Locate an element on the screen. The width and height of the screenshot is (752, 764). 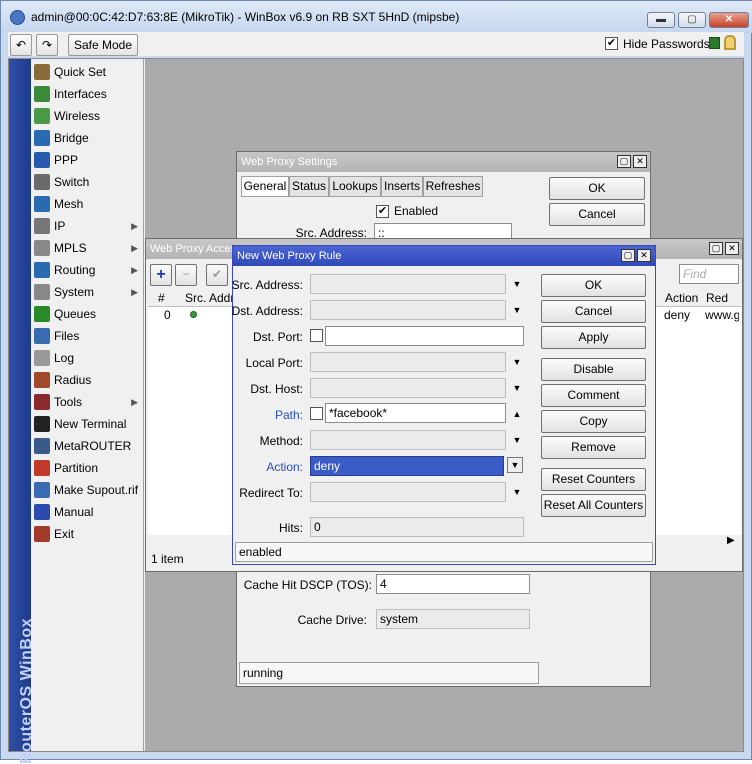
dst-address-dropdown-icon: ▼ is located at coordinates (517, 310).